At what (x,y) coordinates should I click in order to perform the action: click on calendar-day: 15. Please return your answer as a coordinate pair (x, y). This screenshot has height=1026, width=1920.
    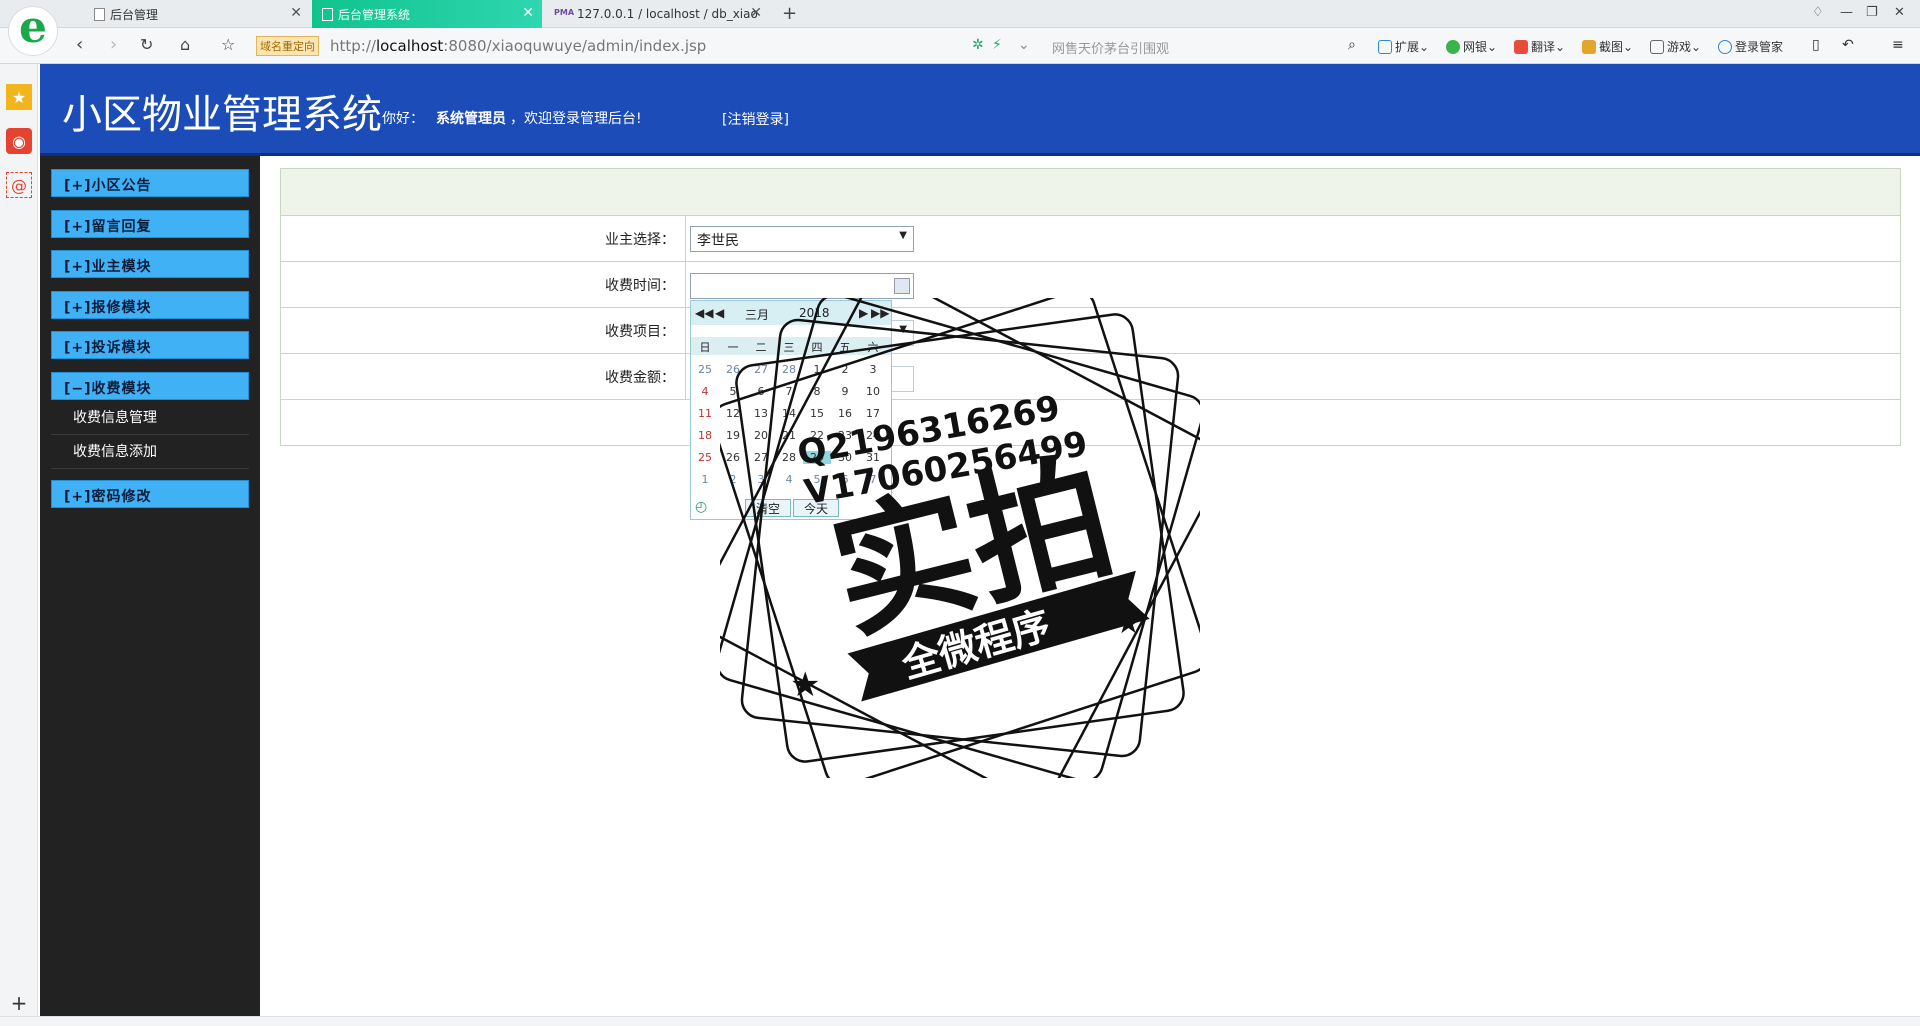
    Looking at the image, I should click on (817, 413).